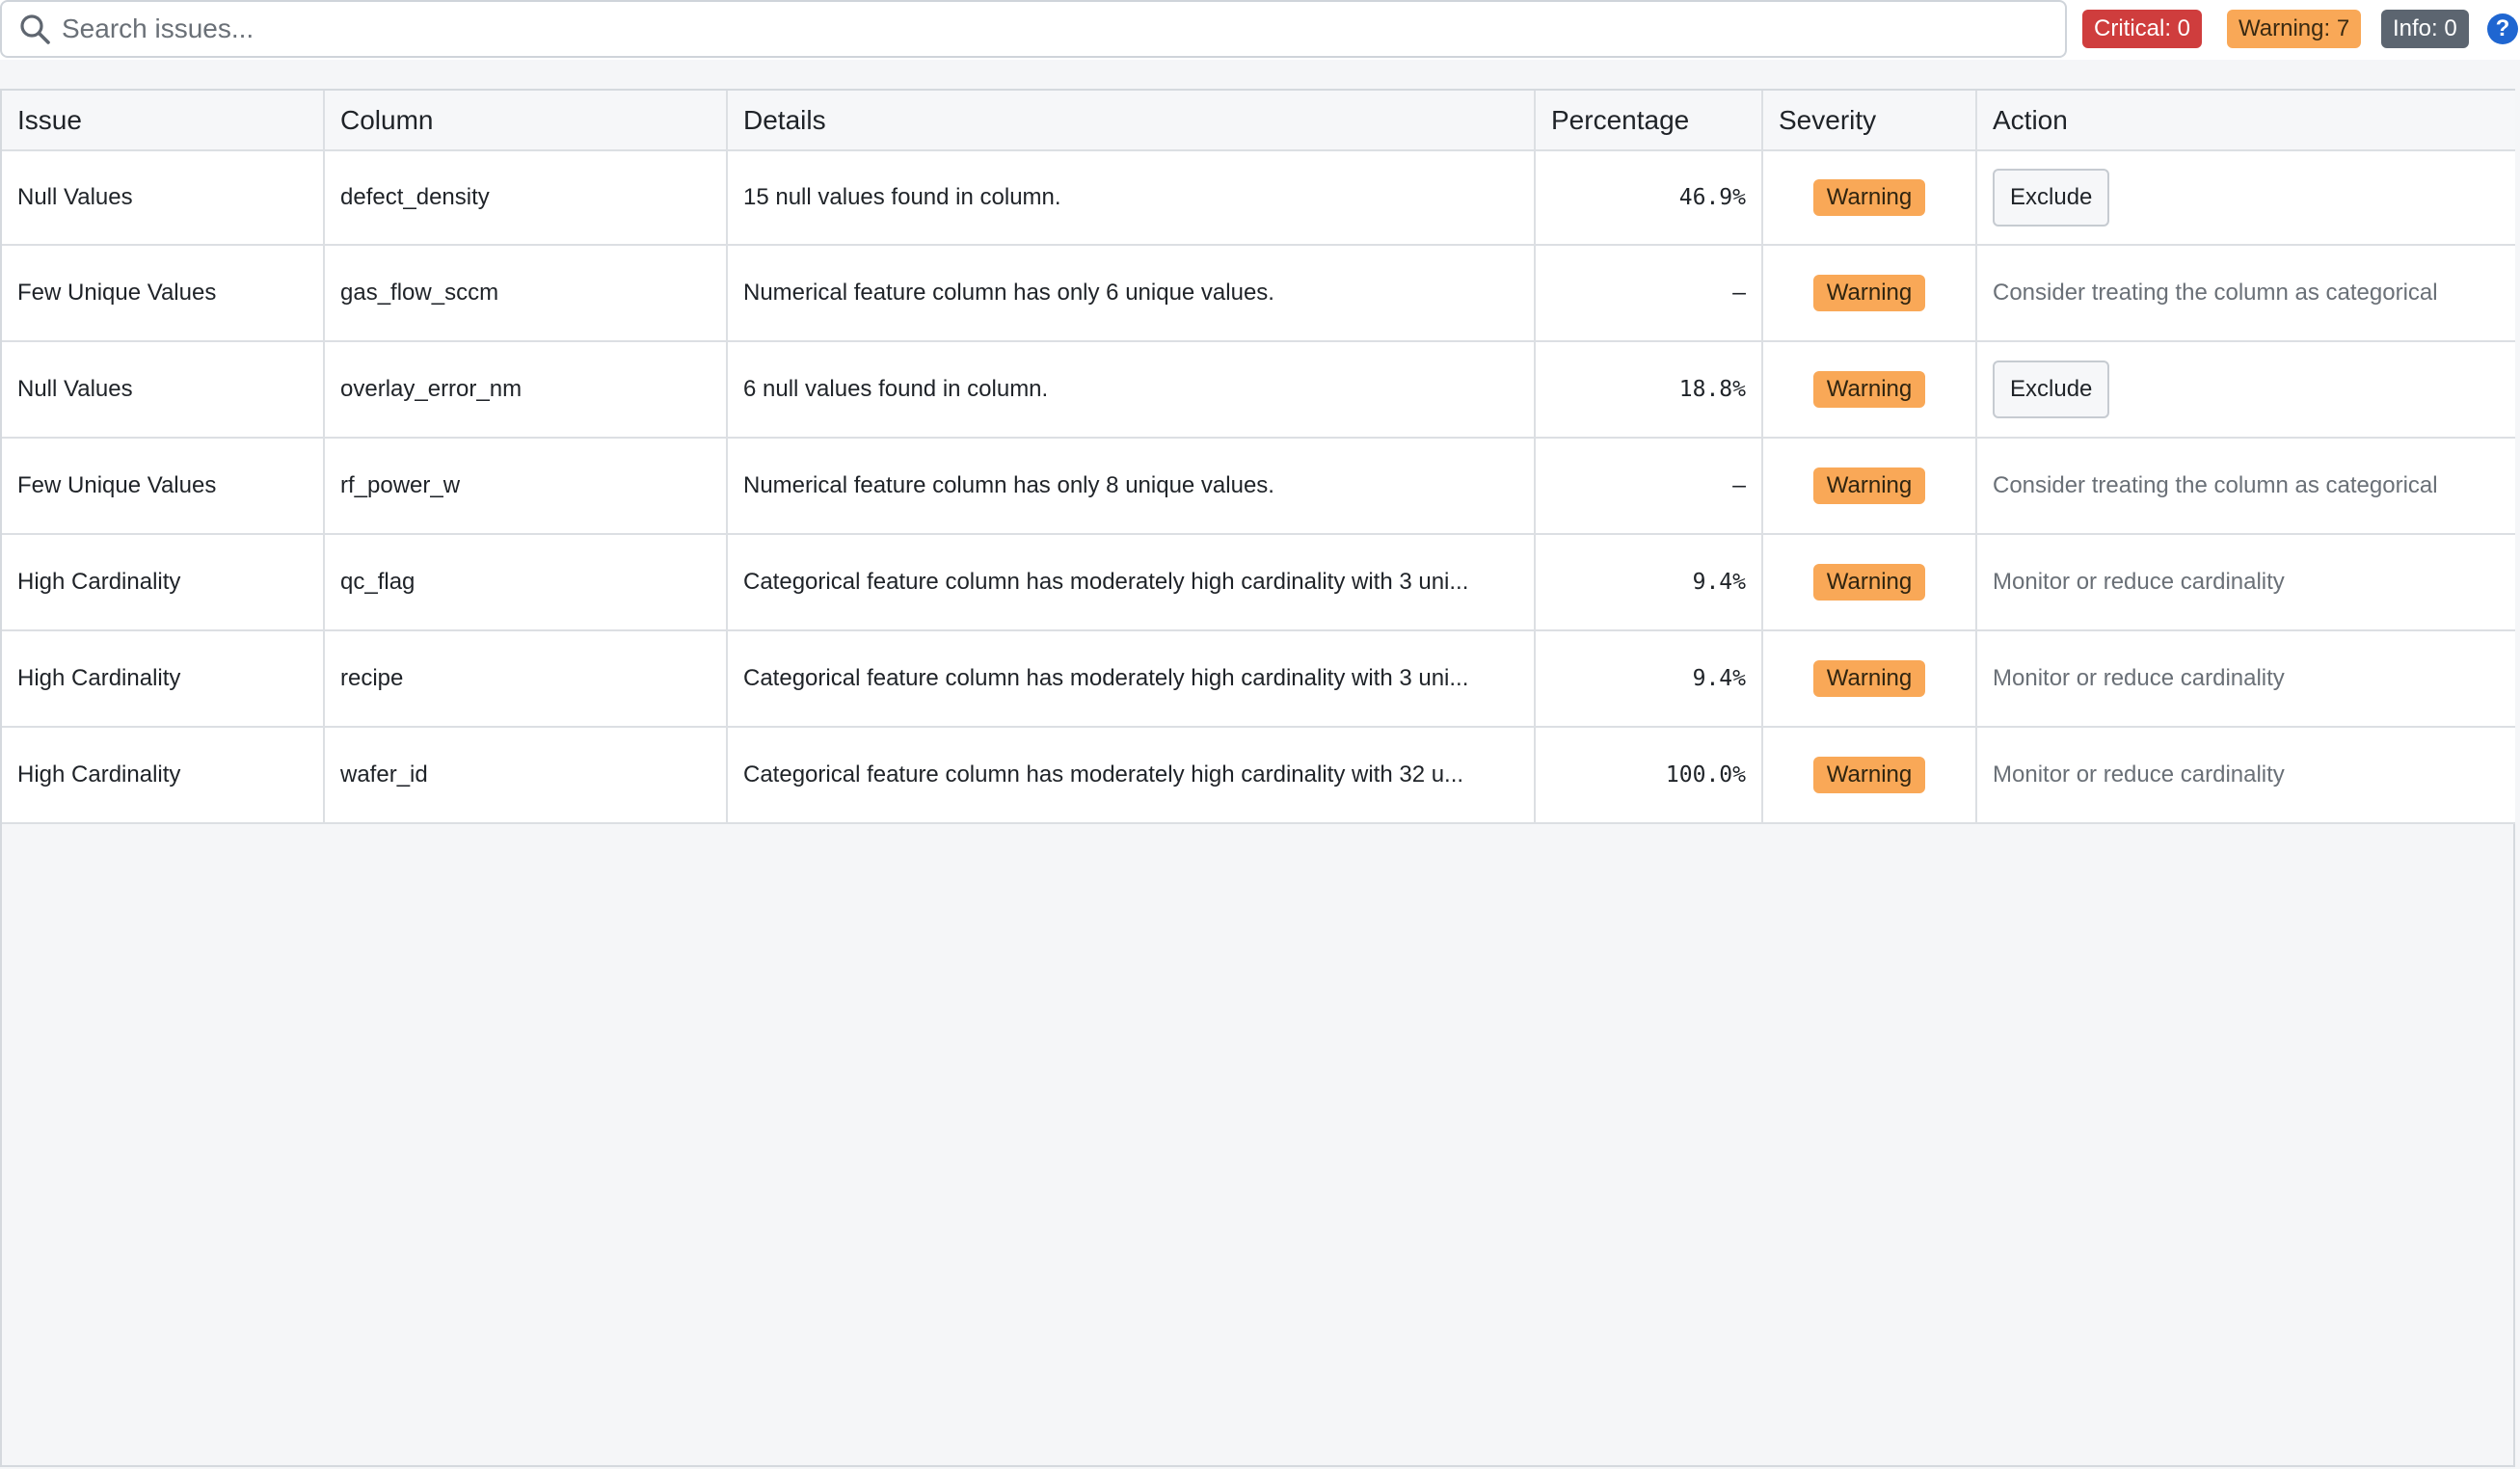 The image size is (2520, 1469). I want to click on cell-column: defect_density, so click(526, 198).